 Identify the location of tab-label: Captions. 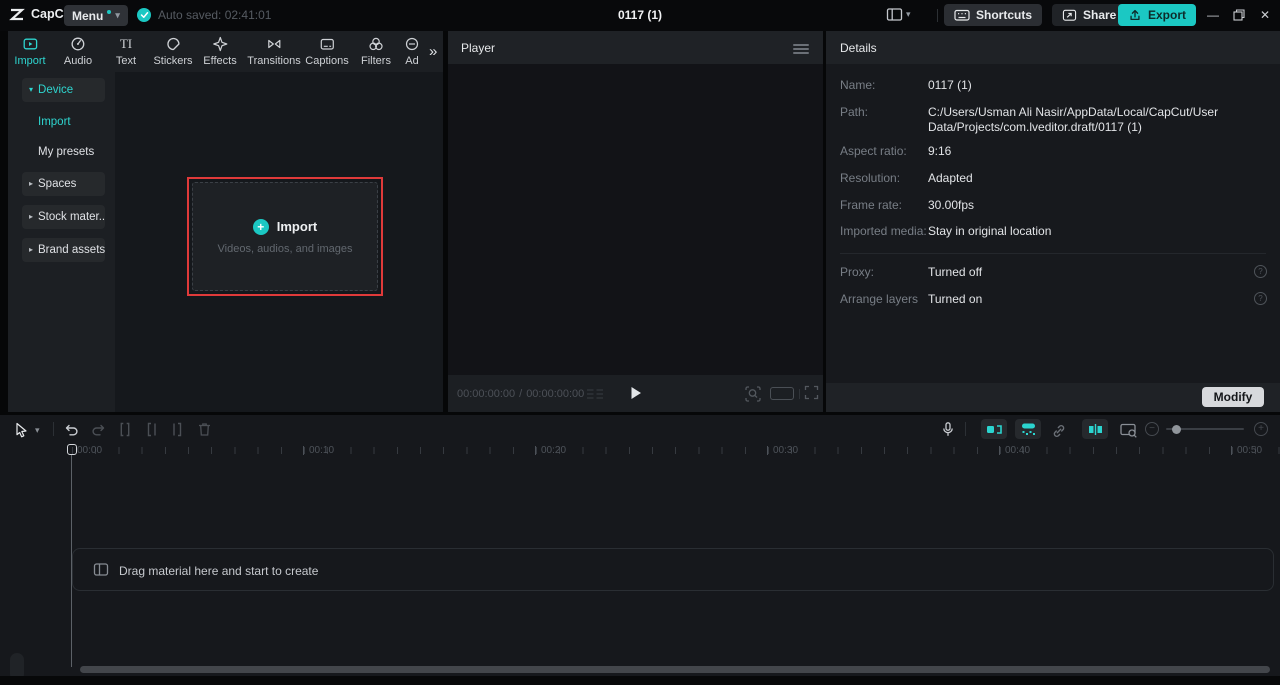
(327, 61).